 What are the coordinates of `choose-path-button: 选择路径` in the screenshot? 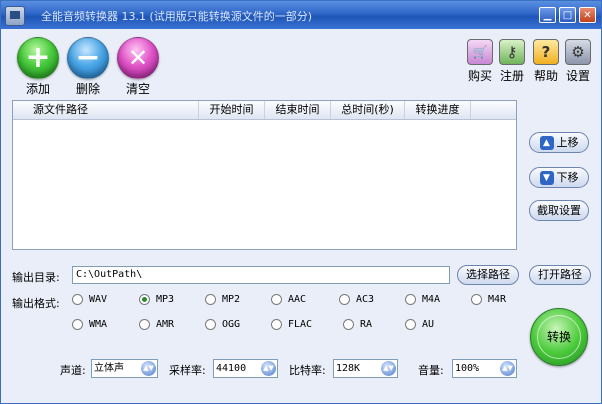 It's located at (488, 275).